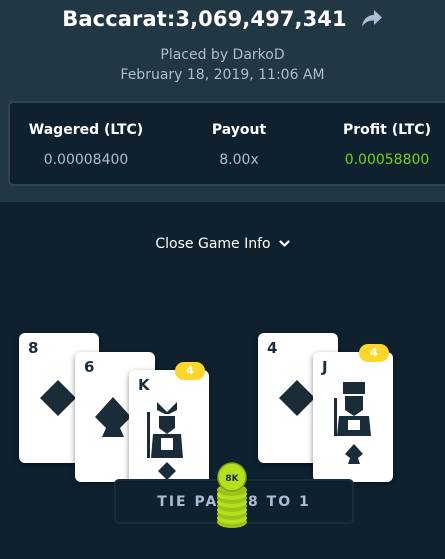 This screenshot has height=559, width=445. I want to click on player-total-badge: 4, so click(190, 371).